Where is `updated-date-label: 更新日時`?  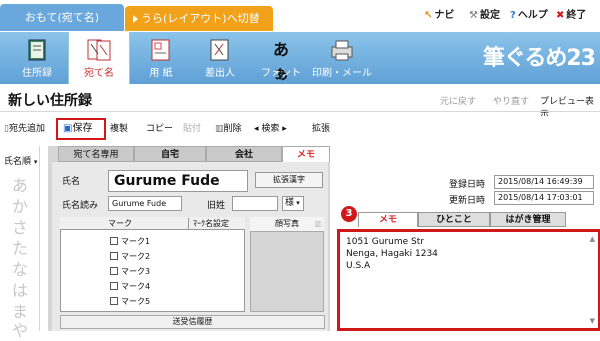 updated-date-label: 更新日時 is located at coordinates (467, 201).